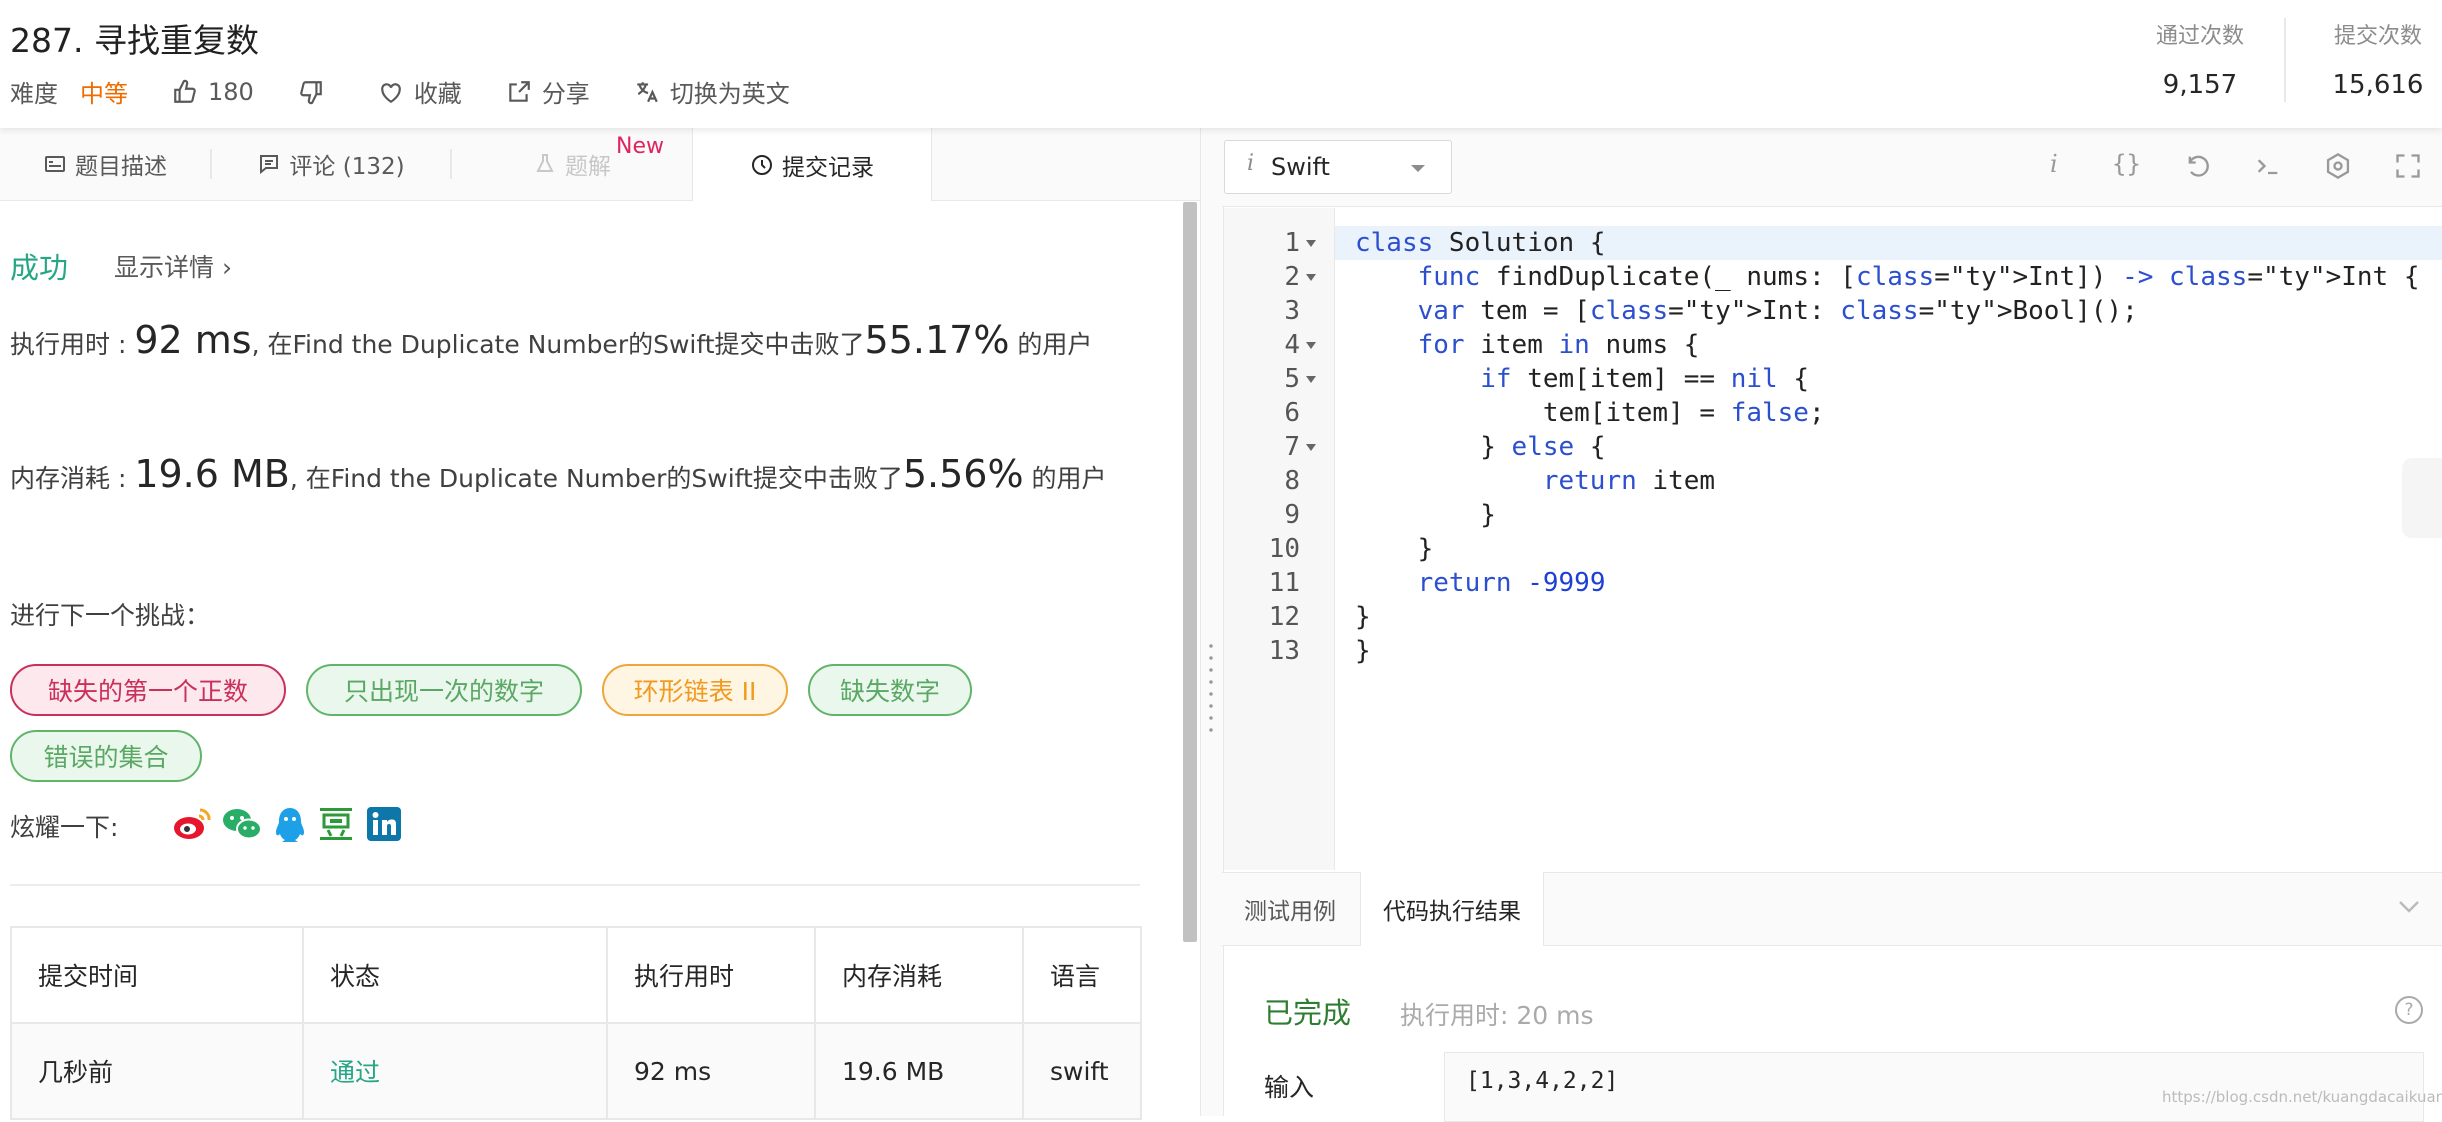  Describe the element at coordinates (2378, 85) in the screenshot. I see `submissions-value: 15,616` at that location.